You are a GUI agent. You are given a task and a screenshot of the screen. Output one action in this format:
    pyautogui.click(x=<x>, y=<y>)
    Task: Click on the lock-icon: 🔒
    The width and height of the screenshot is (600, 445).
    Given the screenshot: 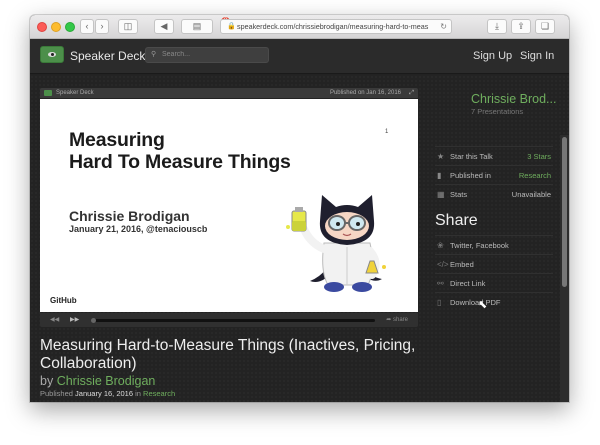 What is the action you would take?
    pyautogui.click(x=231, y=26)
    